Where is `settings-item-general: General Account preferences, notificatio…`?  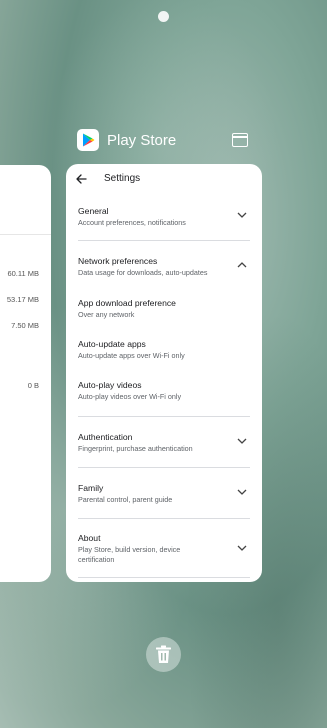
settings-item-general: General Account preferences, notificatio… is located at coordinates (164, 217).